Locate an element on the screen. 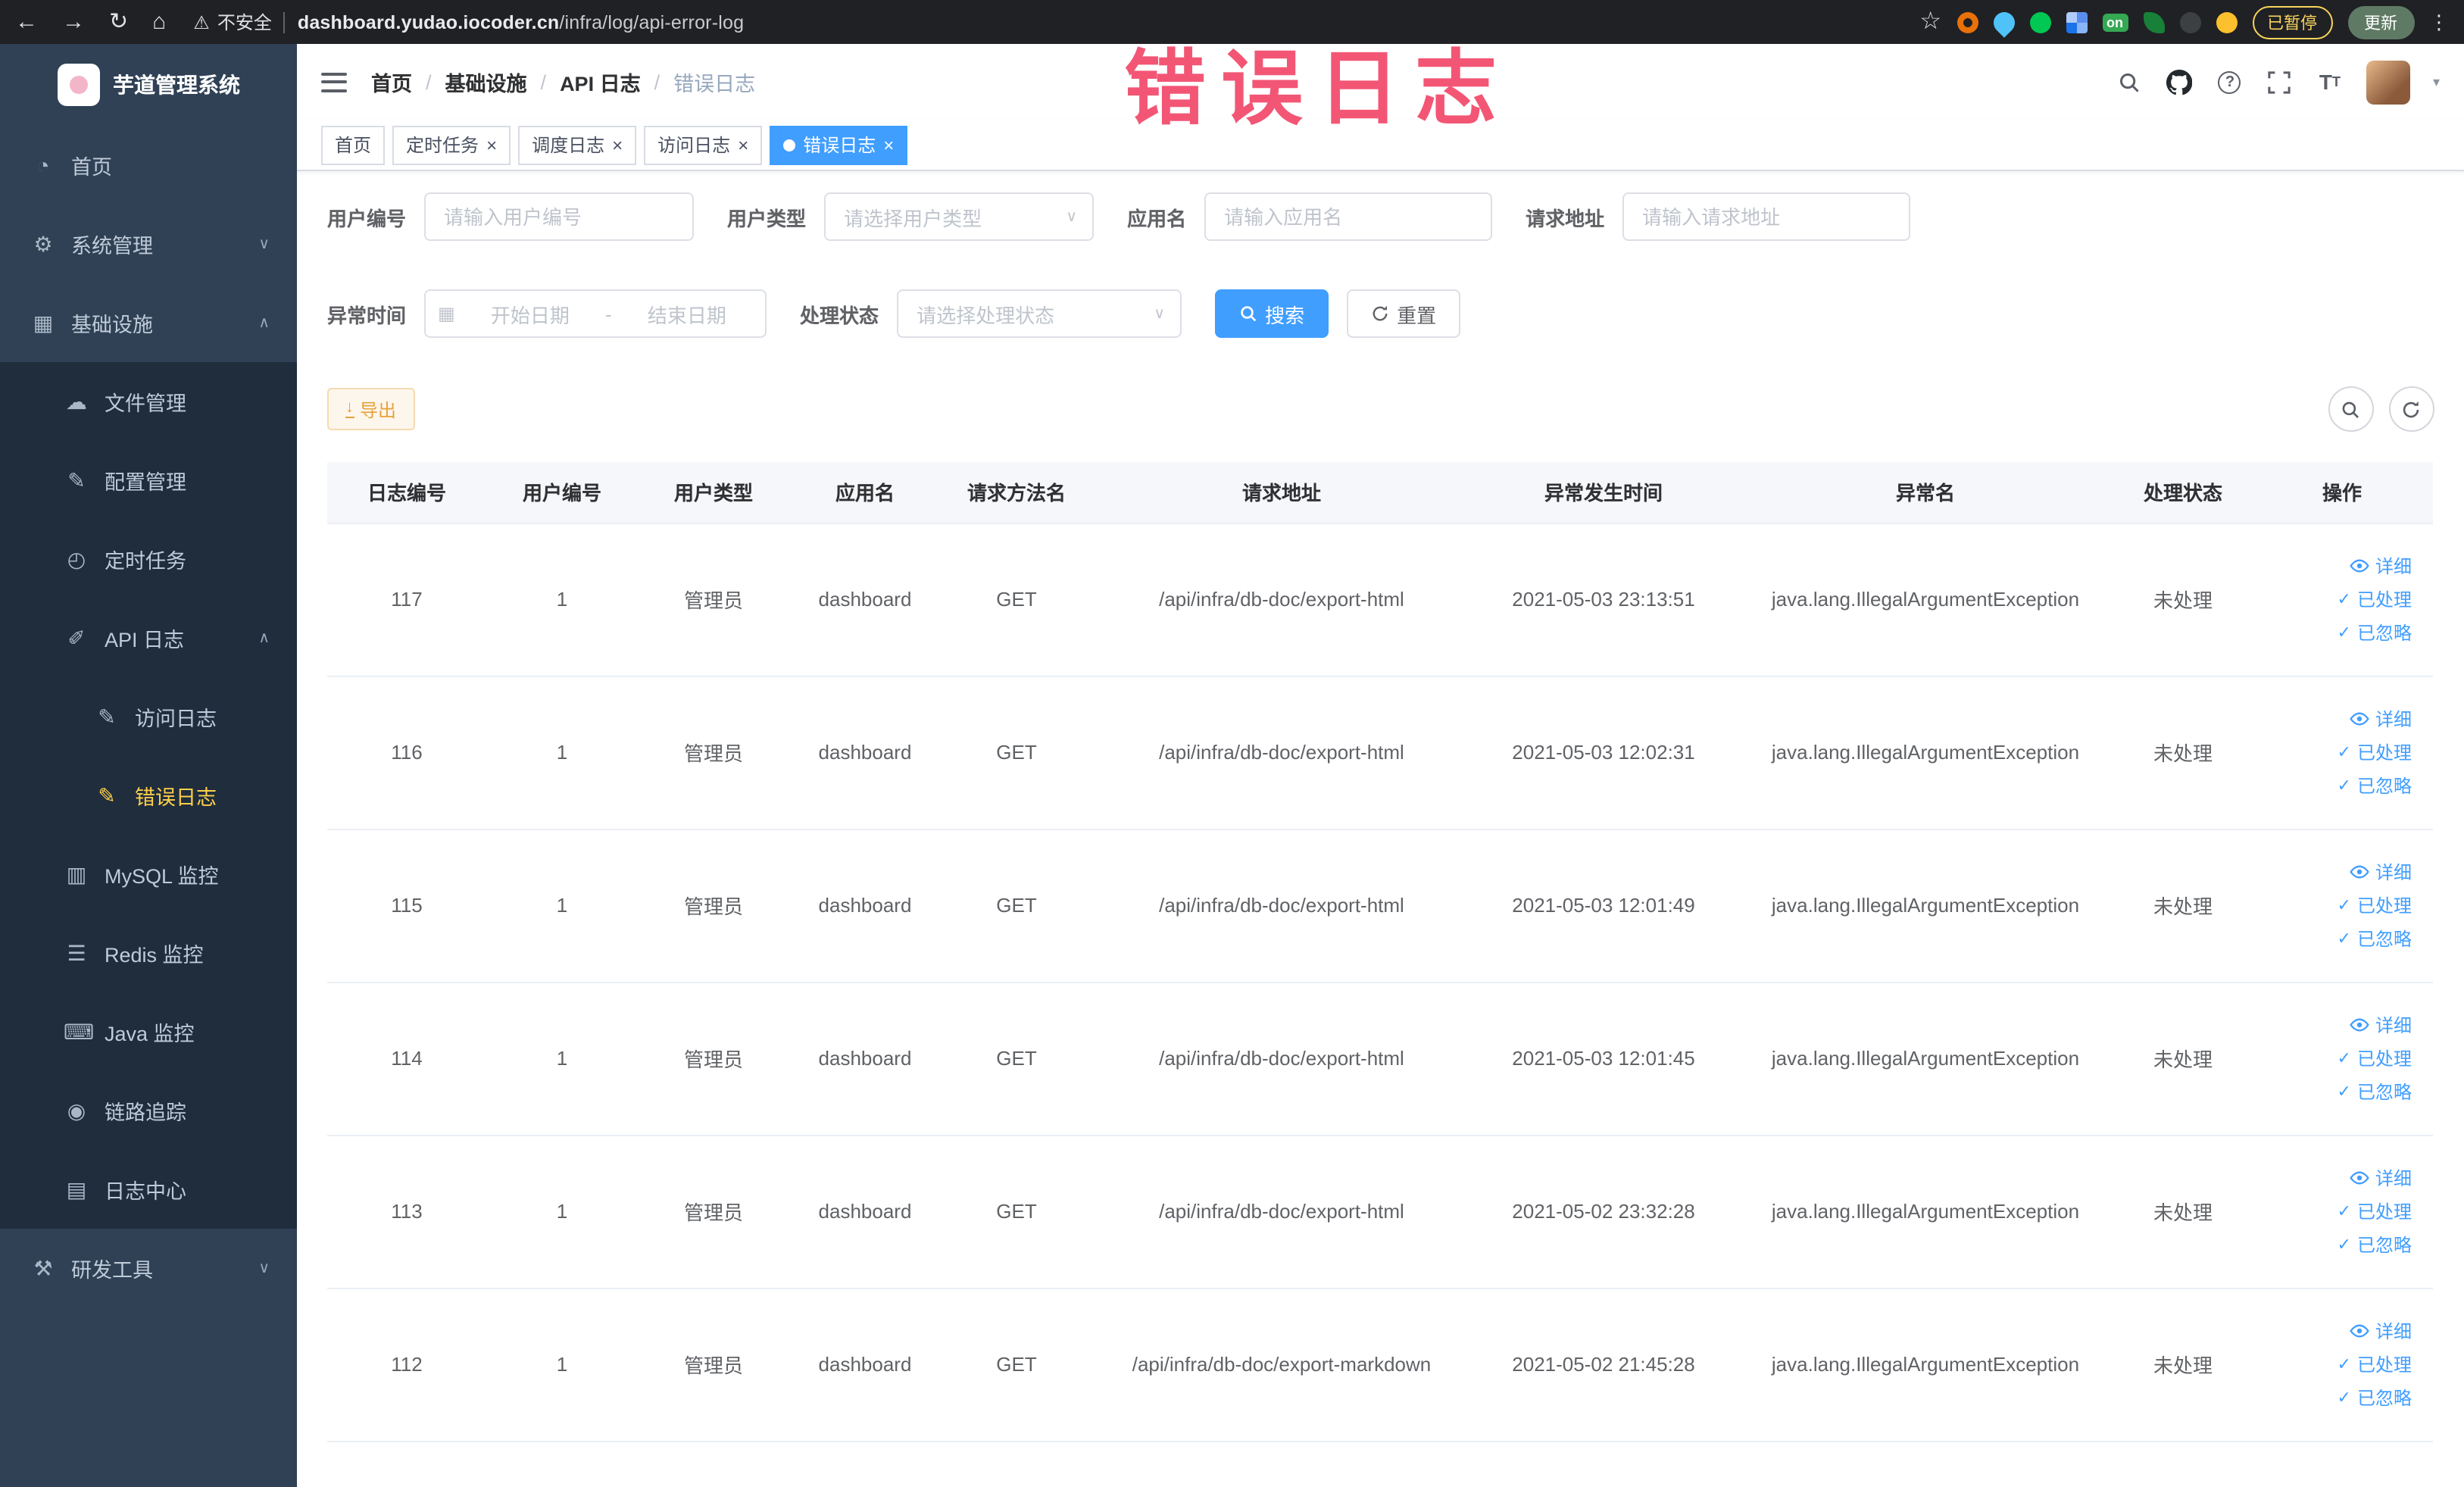 Image resolution: width=2464 pixels, height=1487 pixels. sidebar-item-access-log: ✎ 访问日志 is located at coordinates (148, 716).